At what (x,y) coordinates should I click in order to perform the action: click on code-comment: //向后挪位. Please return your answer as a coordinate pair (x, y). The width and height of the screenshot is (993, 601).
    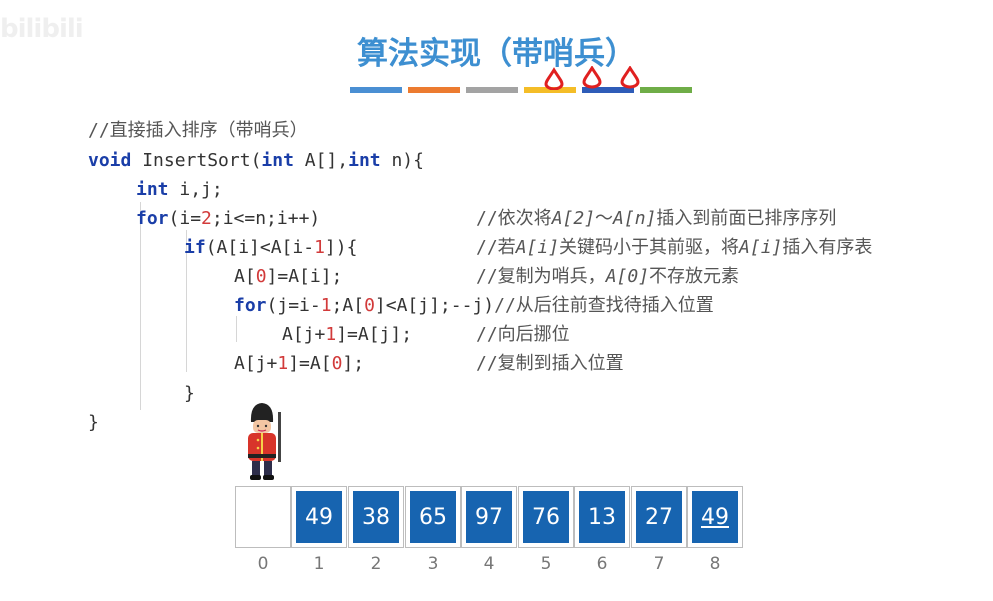
    Looking at the image, I should click on (523, 334).